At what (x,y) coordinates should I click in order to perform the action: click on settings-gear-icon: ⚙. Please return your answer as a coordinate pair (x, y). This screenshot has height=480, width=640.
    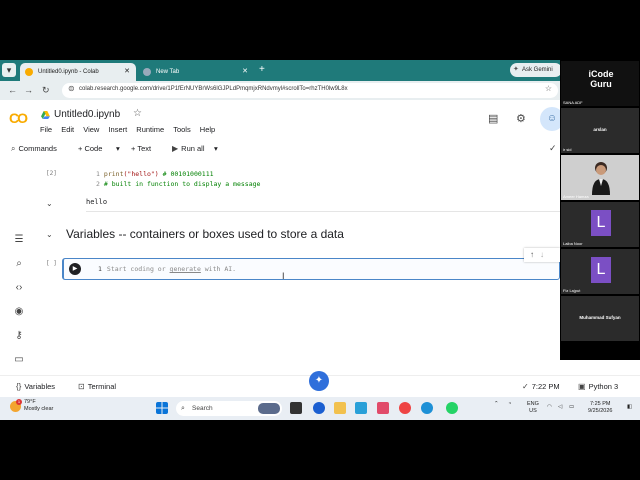
    Looking at the image, I should click on (521, 118).